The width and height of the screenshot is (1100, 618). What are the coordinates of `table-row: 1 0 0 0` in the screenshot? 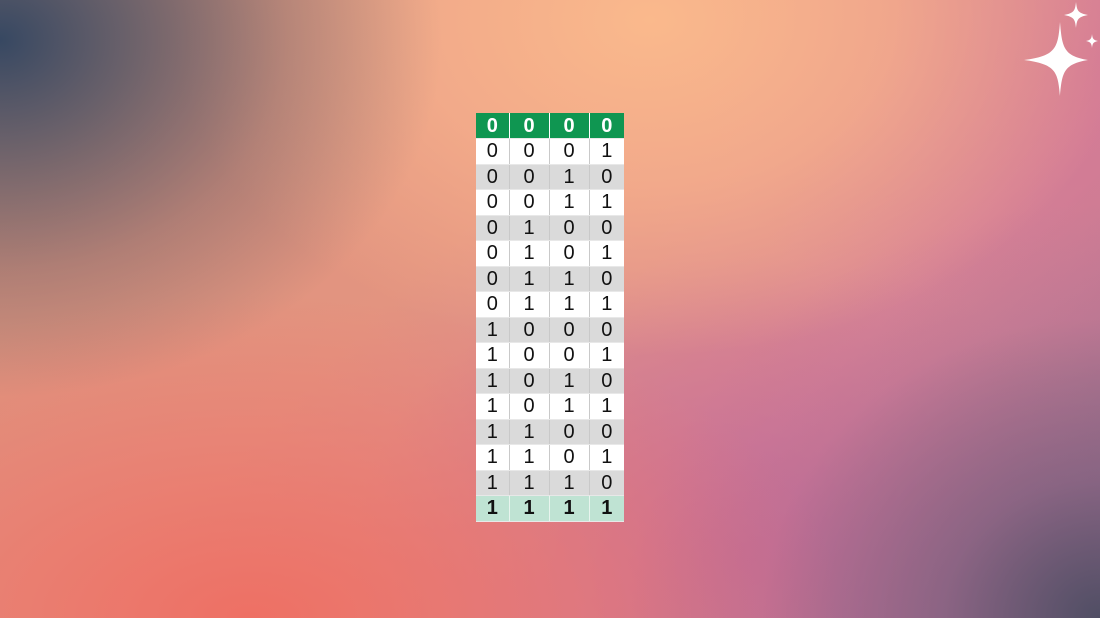 It's located at (550, 330).